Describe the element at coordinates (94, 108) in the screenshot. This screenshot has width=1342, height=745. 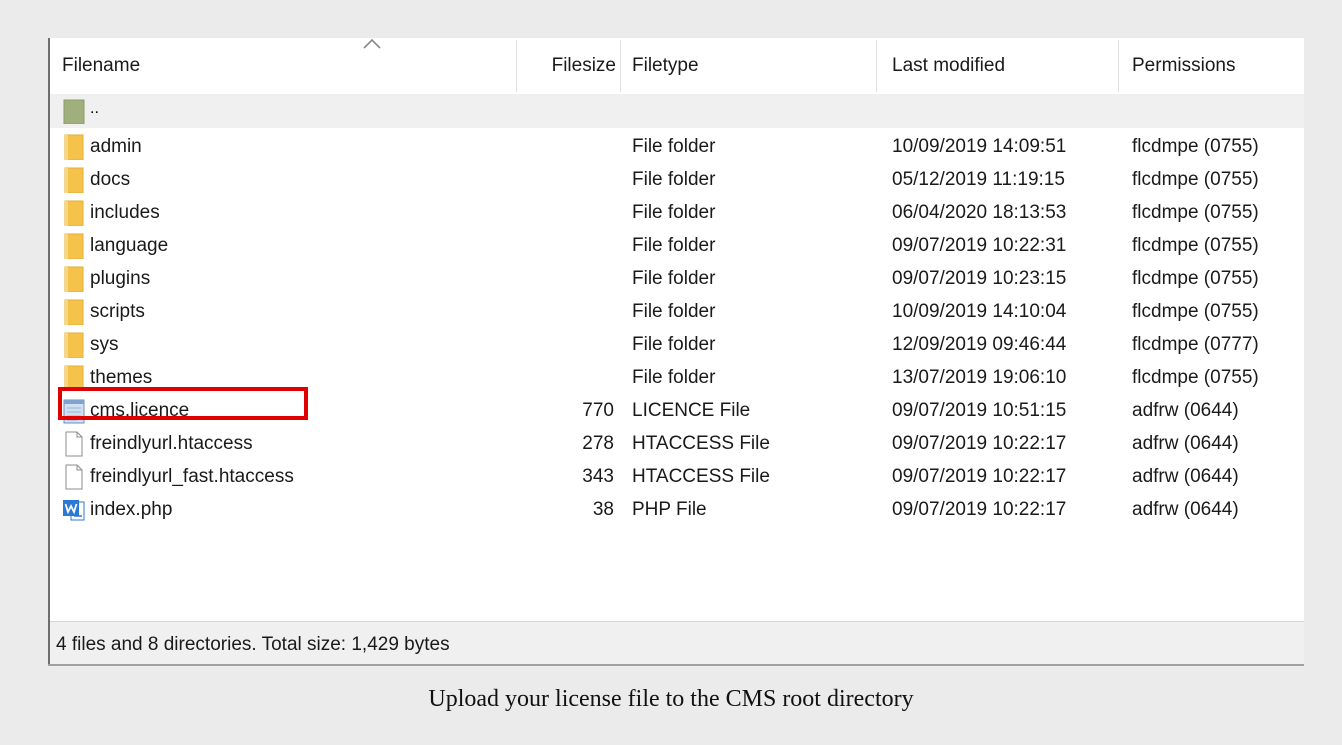
I see `parent-directory-label: ..` at that location.